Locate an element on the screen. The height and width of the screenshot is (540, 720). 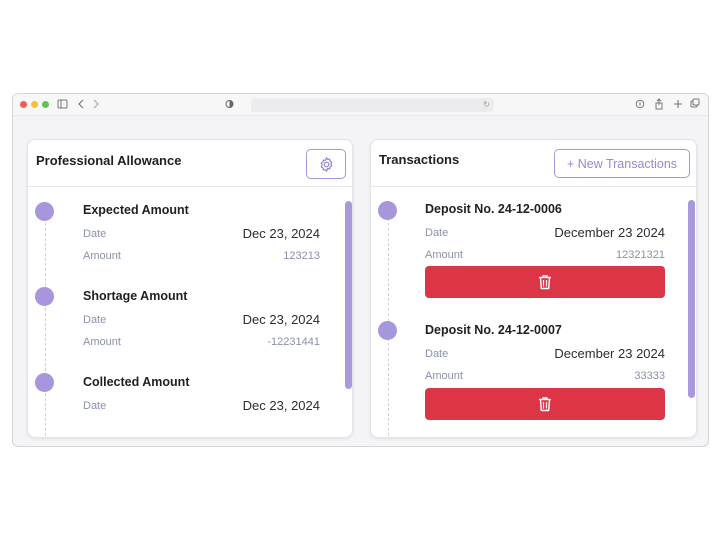
new-transaction-button: + New Transactions is located at coordinates (622, 163).